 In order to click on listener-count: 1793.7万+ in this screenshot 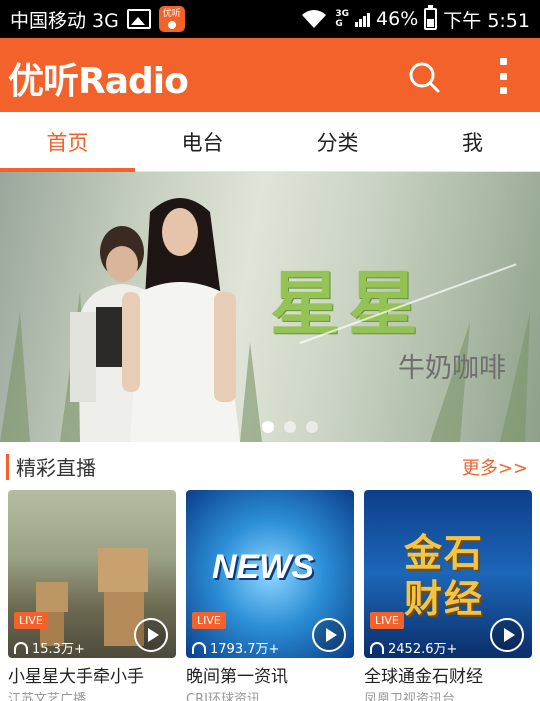, I will do `click(235, 647)`.